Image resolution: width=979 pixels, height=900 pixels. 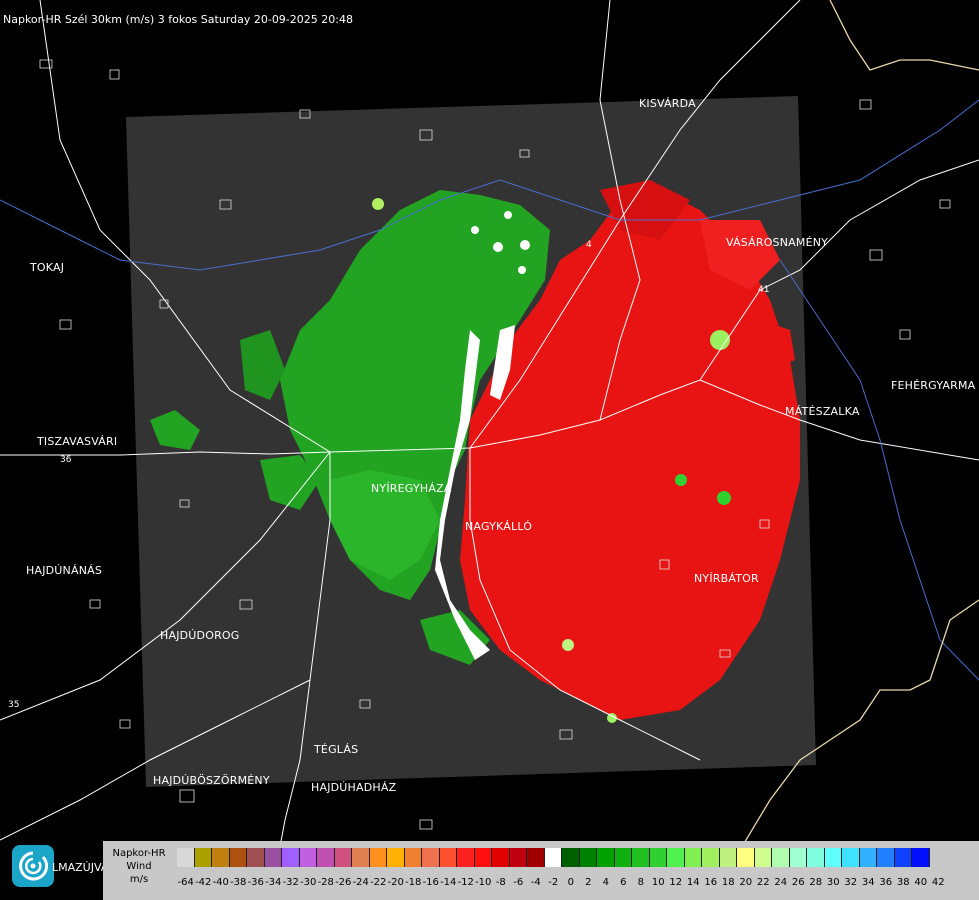 What do you see at coordinates (746, 882) in the screenshot?
I see `legend-tick: 20` at bounding box center [746, 882].